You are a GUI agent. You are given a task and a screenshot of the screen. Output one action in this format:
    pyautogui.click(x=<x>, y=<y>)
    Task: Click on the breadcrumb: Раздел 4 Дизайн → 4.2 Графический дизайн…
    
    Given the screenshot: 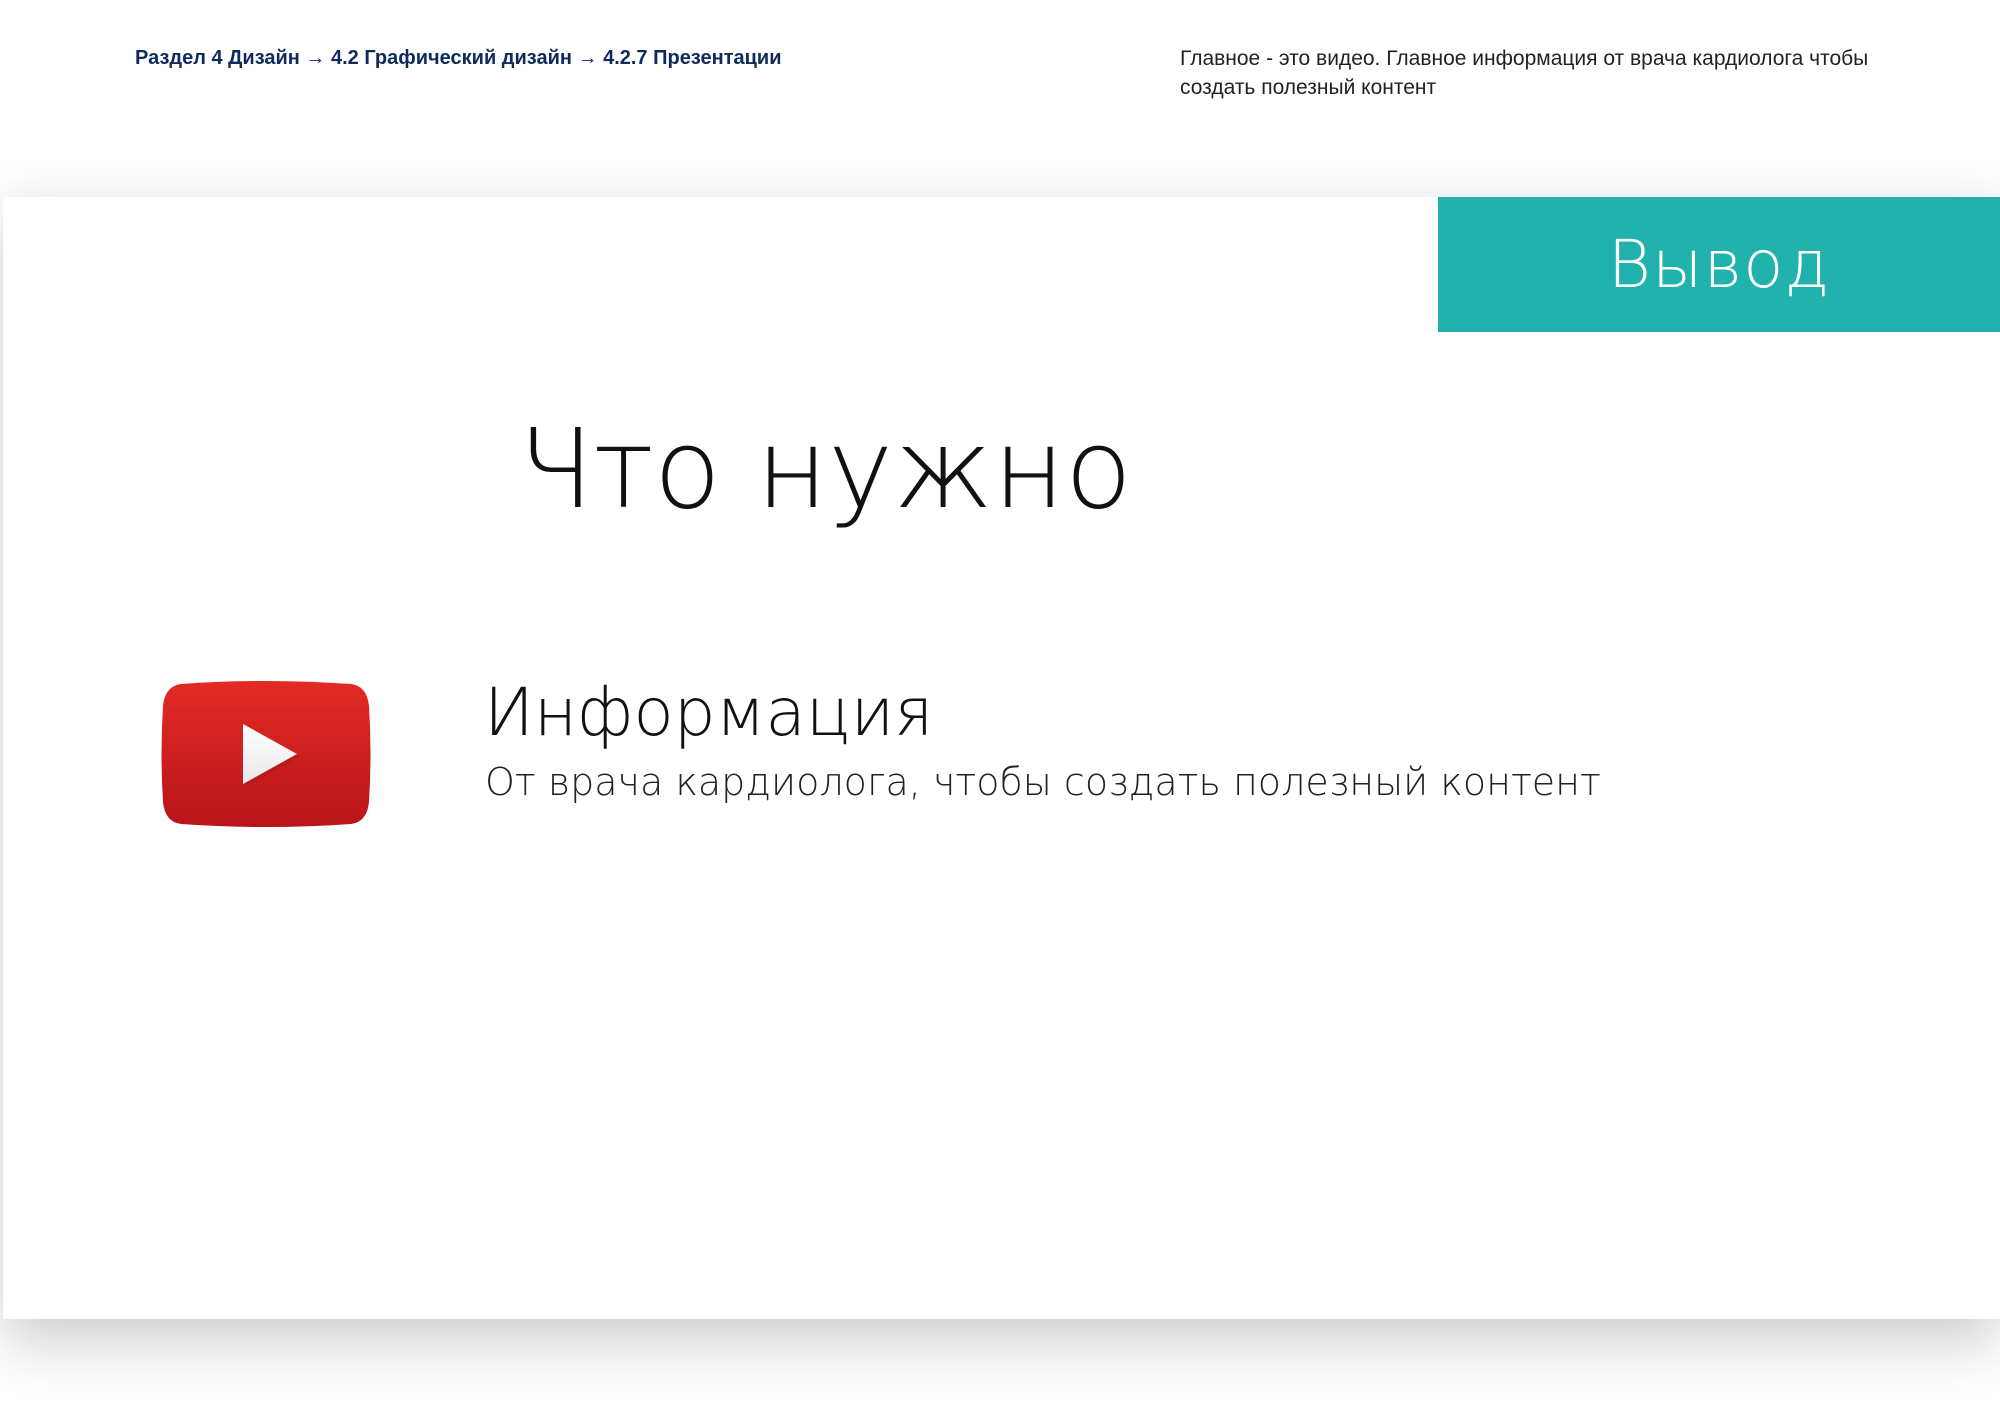 What is the action you would take?
    pyautogui.click(x=458, y=58)
    